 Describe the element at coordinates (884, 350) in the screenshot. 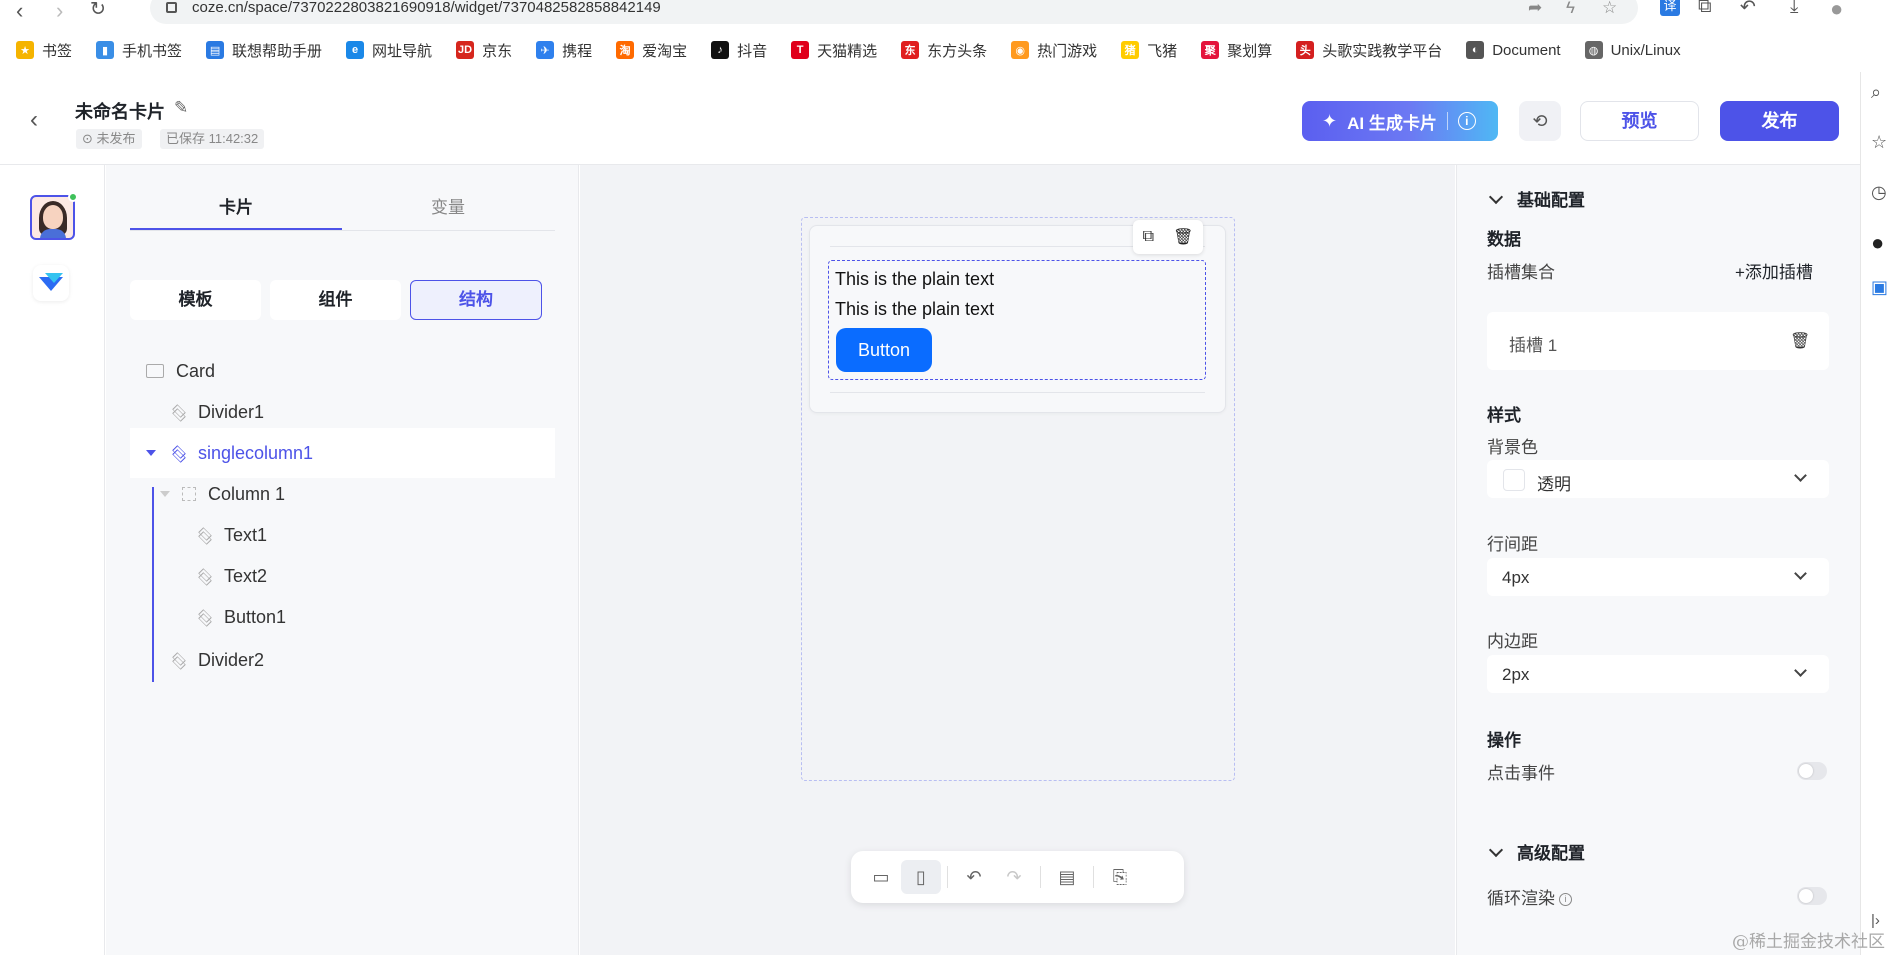

I see `button1-preview: Button` at that location.